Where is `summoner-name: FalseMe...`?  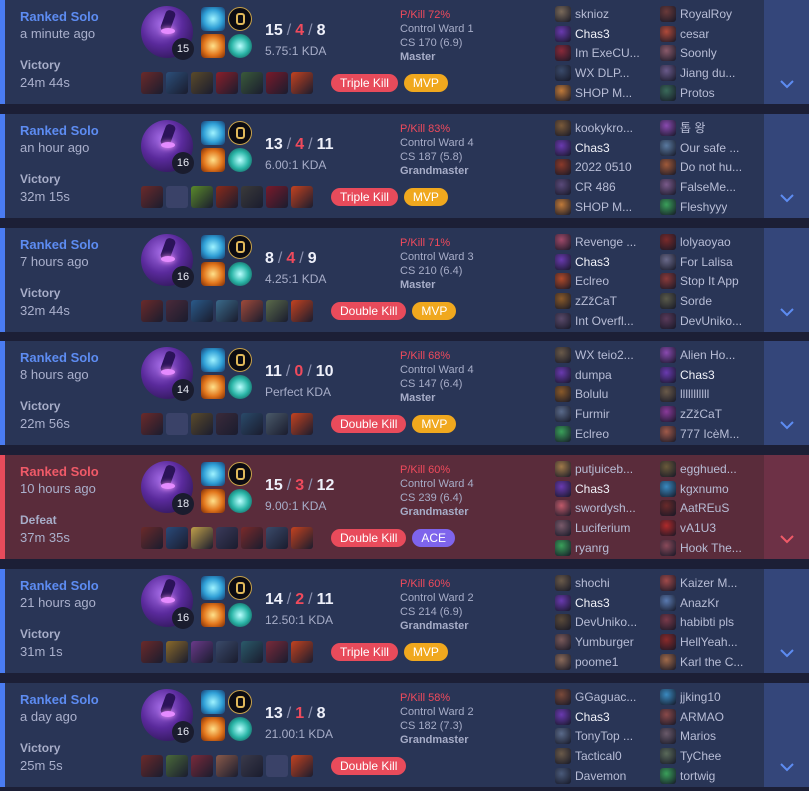 summoner-name: FalseMe... is located at coordinates (708, 187).